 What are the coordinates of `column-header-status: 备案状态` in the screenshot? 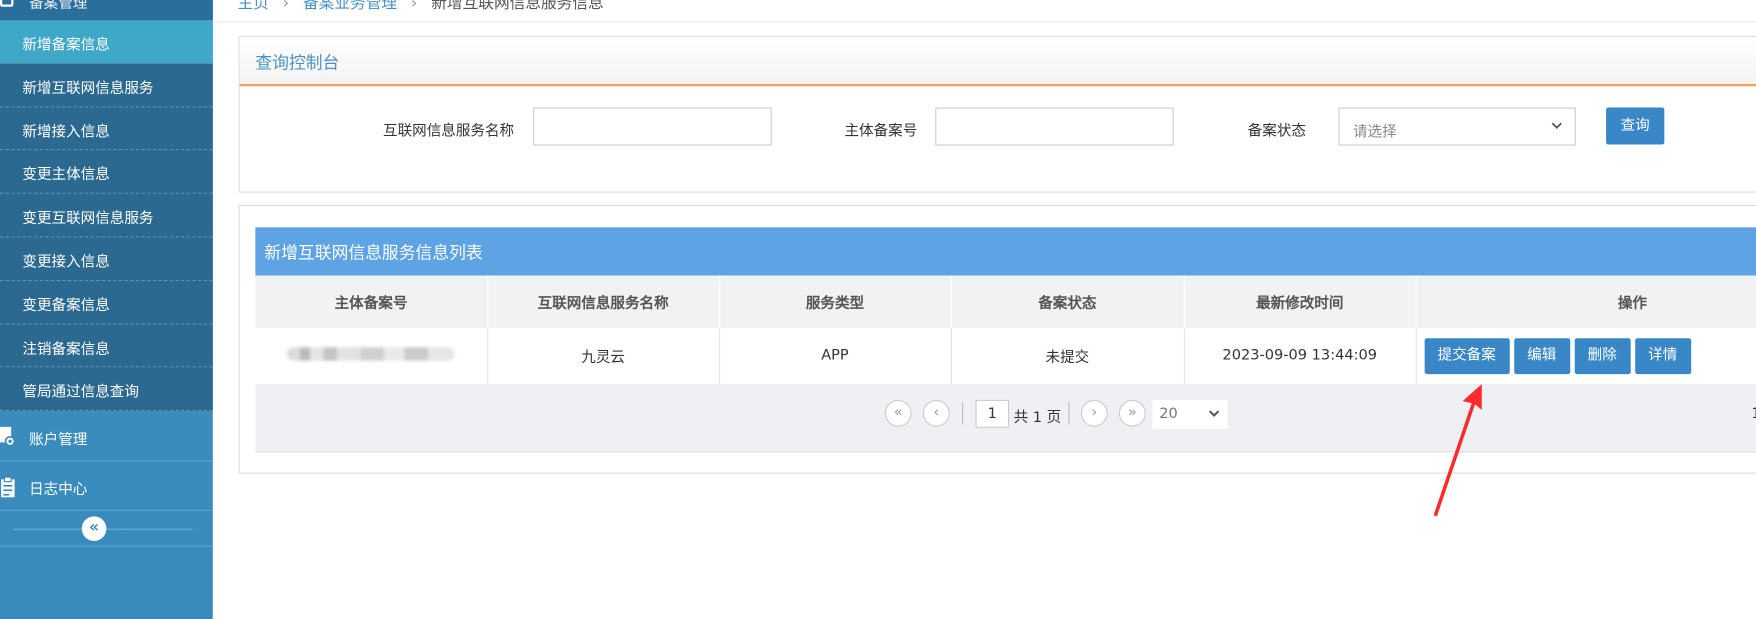 It's located at (1067, 302).